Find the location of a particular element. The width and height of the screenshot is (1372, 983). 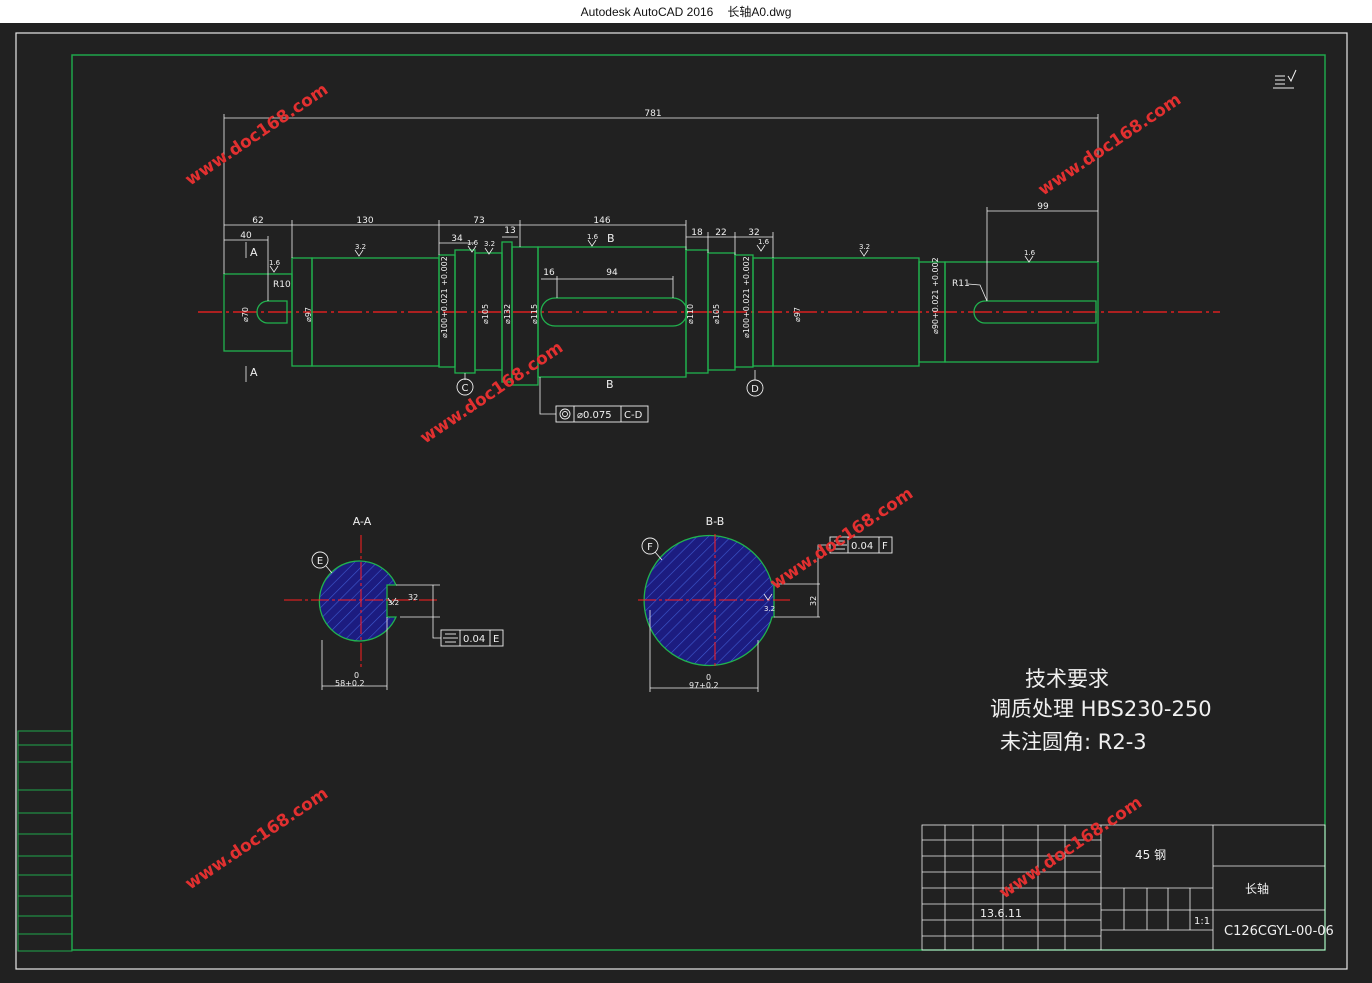

dim-phi100-right: ⌀100+0.021 +0.002 is located at coordinates (746, 297).